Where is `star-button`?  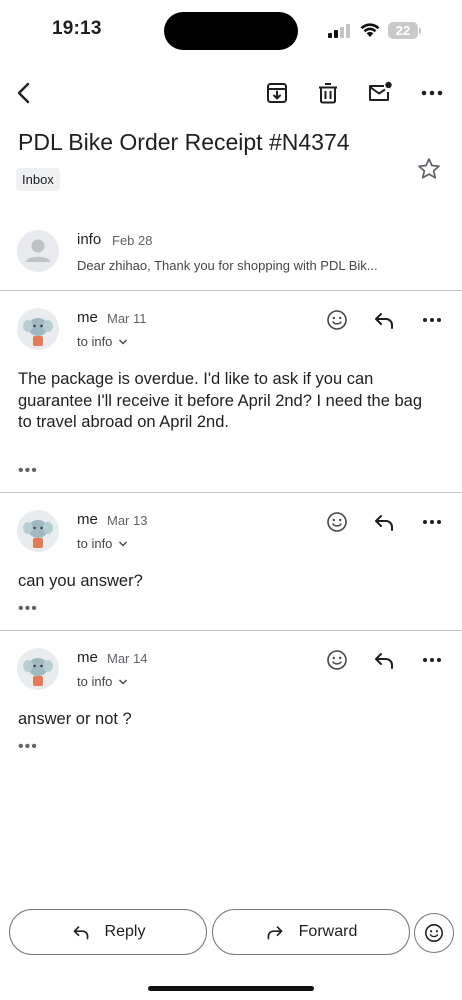
star-button is located at coordinates (429, 171).